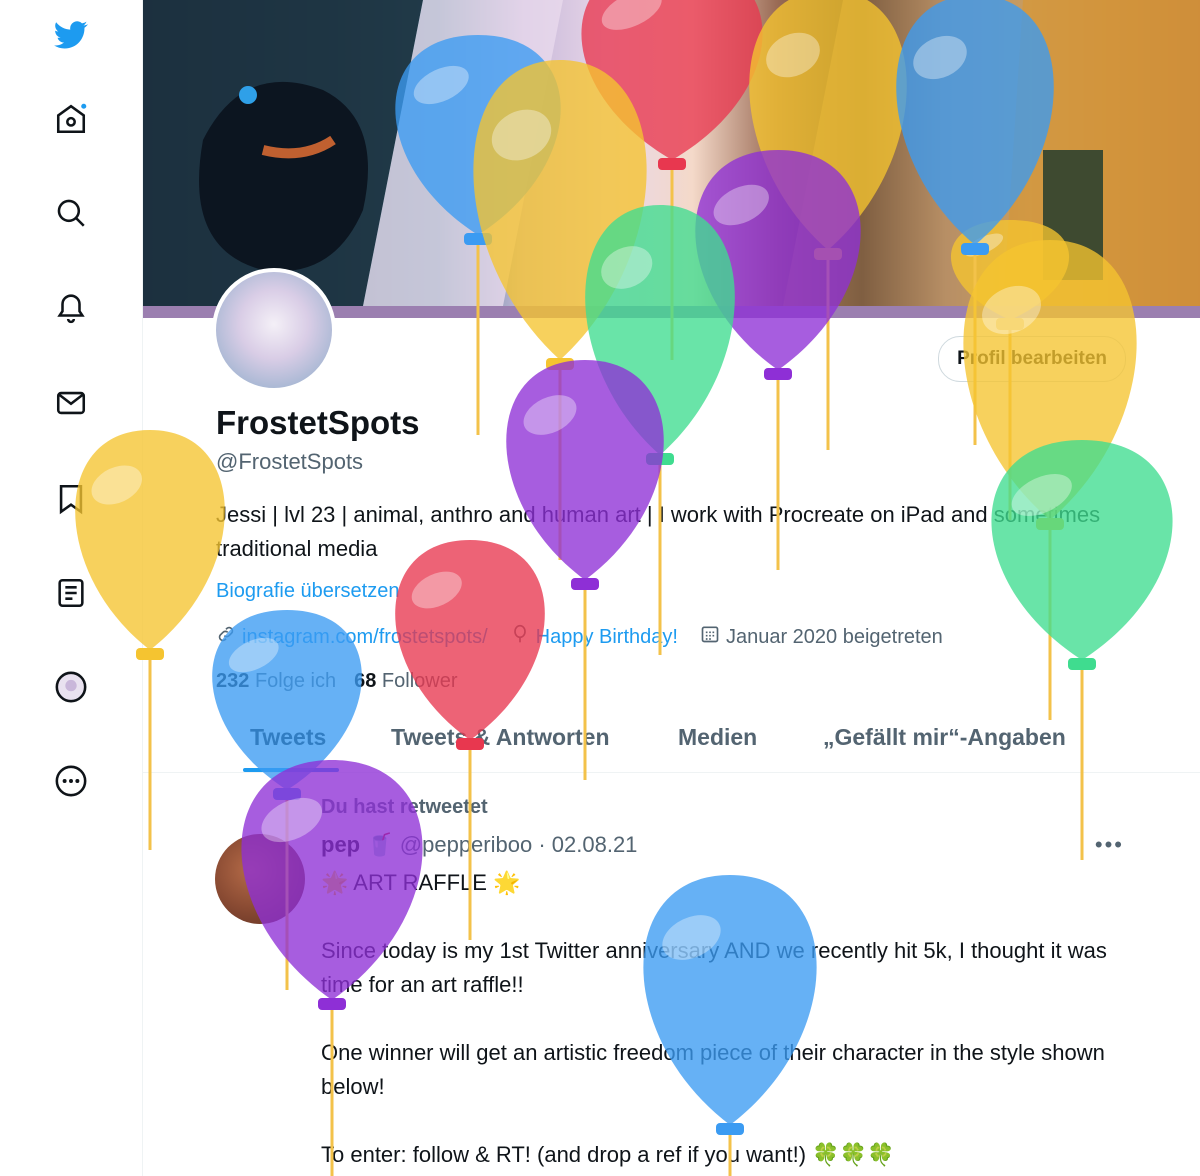  I want to click on profile-name: FrostetSpots, so click(318, 422).